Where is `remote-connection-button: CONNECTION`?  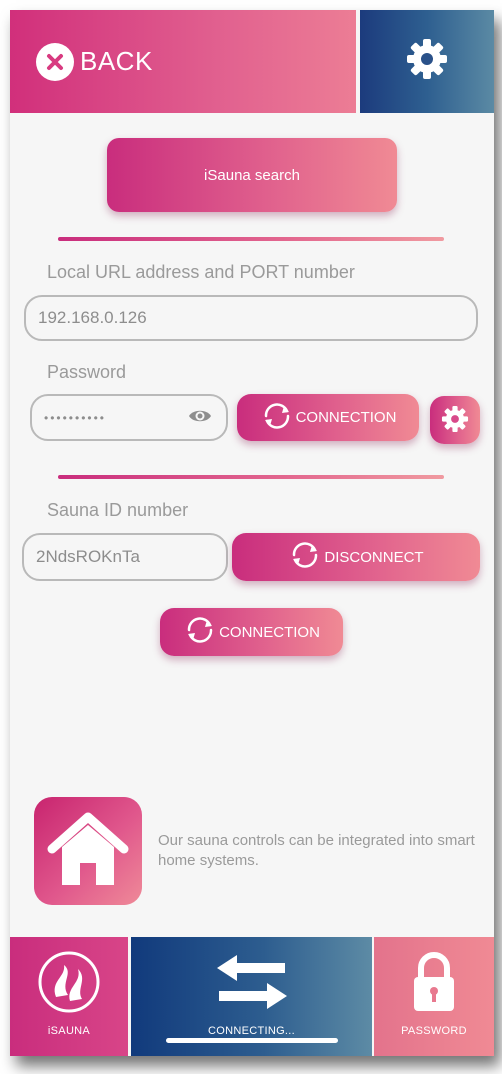 remote-connection-button: CONNECTION is located at coordinates (251, 632).